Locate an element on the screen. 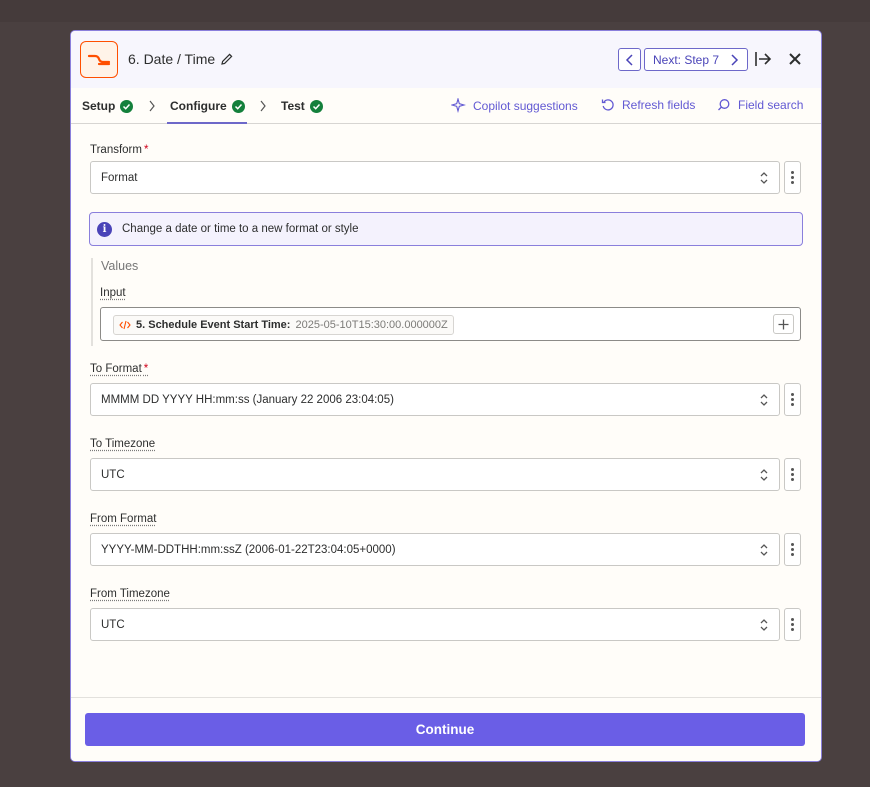 The height and width of the screenshot is (787, 870). code-icon is located at coordinates (125, 325).